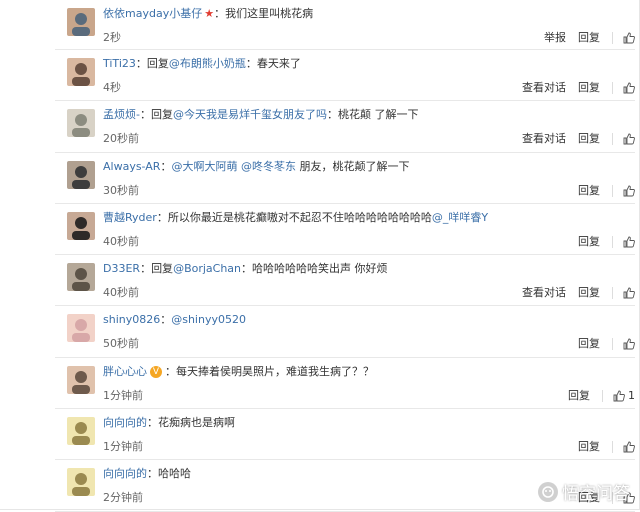 The image size is (640, 512). What do you see at coordinates (112, 87) in the screenshot?
I see `timestamp: 4秒` at bounding box center [112, 87].